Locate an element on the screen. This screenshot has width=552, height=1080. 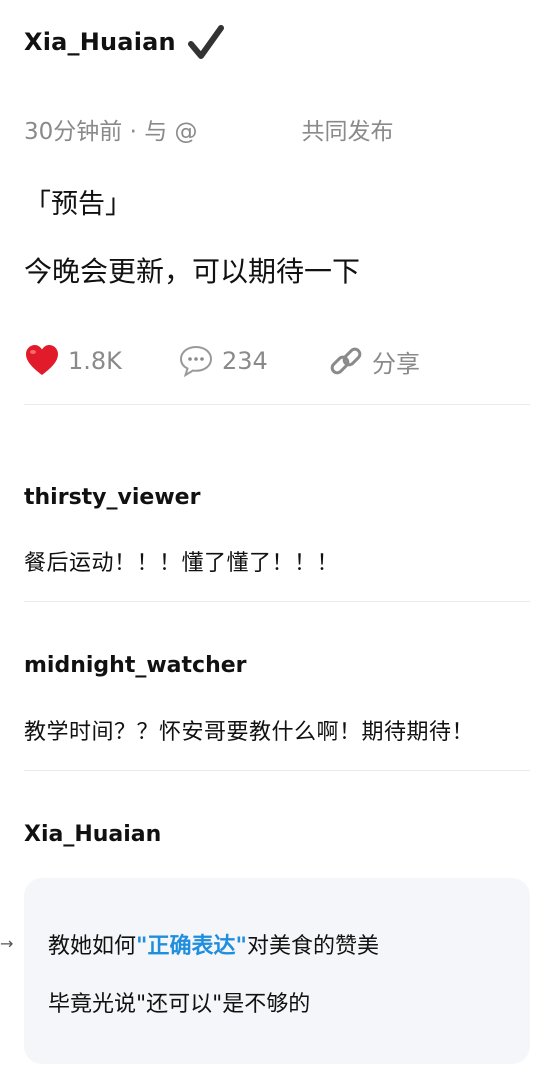
comment-username: thirsty_viewer is located at coordinates (112, 497).